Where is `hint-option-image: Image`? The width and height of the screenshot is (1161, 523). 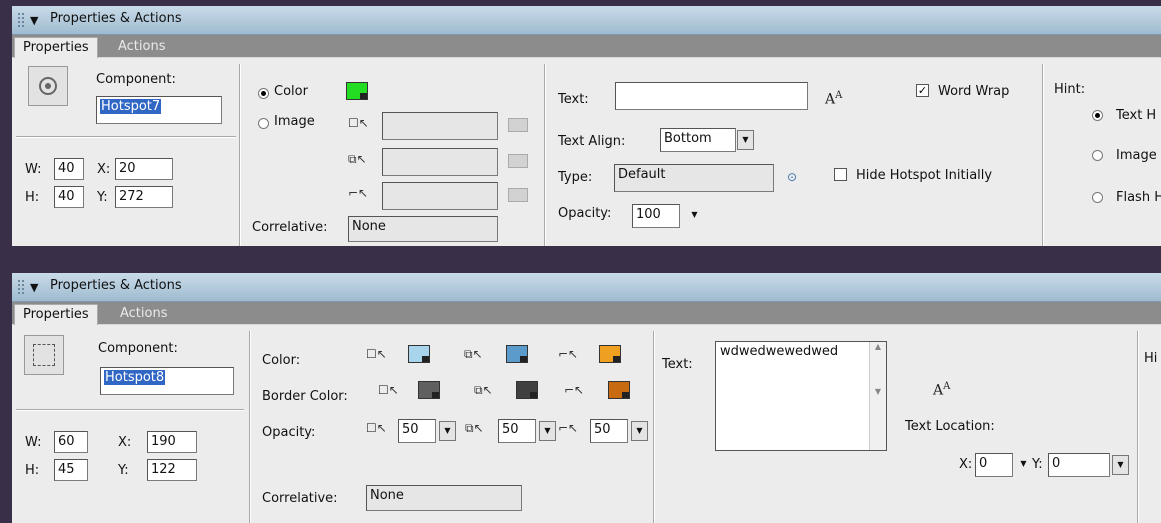 hint-option-image: Image is located at coordinates (1136, 155).